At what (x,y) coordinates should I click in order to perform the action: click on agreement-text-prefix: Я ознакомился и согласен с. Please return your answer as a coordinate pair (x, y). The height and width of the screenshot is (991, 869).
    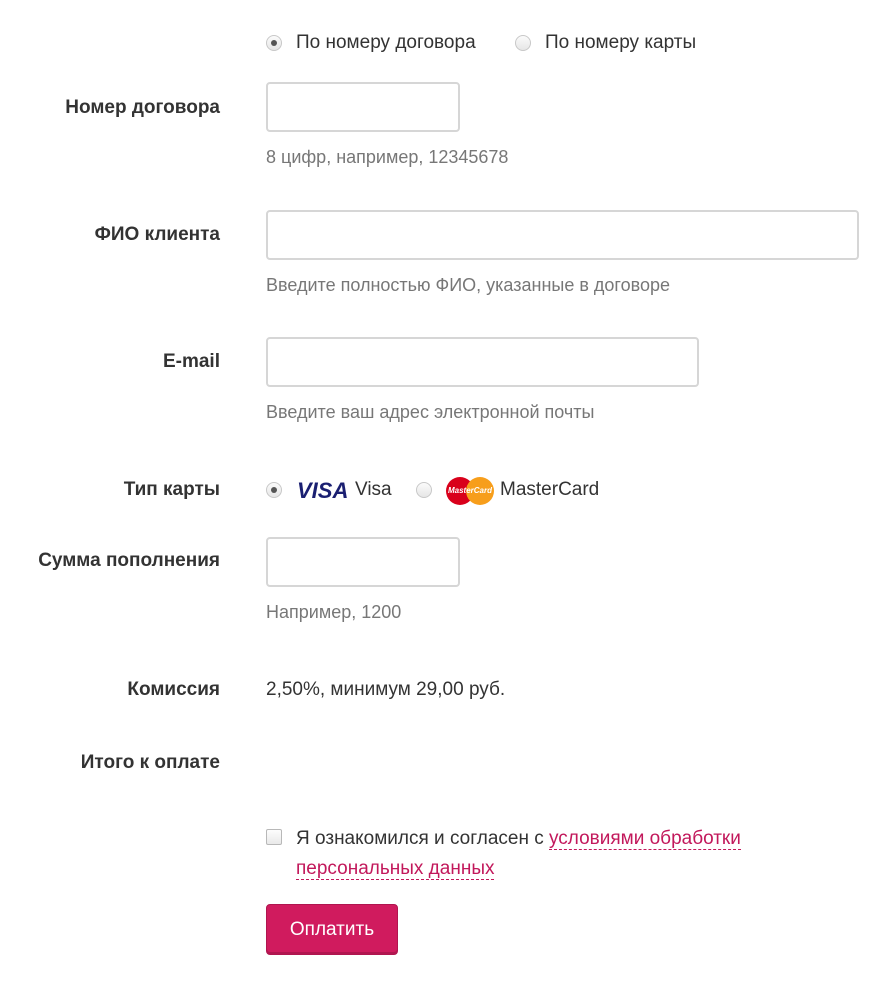
    Looking at the image, I should click on (423, 838).